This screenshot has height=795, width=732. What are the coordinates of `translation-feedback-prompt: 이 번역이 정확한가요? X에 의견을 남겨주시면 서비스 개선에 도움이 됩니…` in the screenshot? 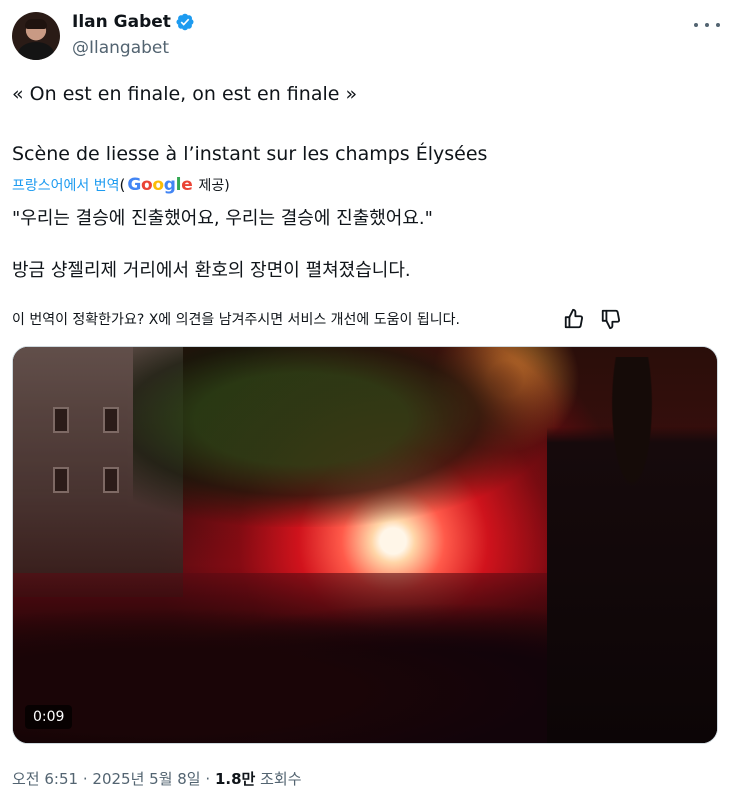 It's located at (236, 320).